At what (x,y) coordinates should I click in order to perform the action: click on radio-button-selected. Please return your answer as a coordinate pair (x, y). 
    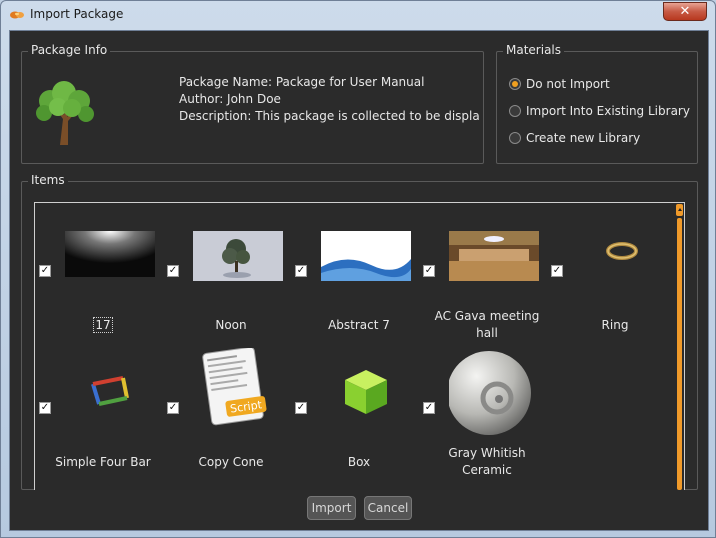
    Looking at the image, I should click on (515, 84).